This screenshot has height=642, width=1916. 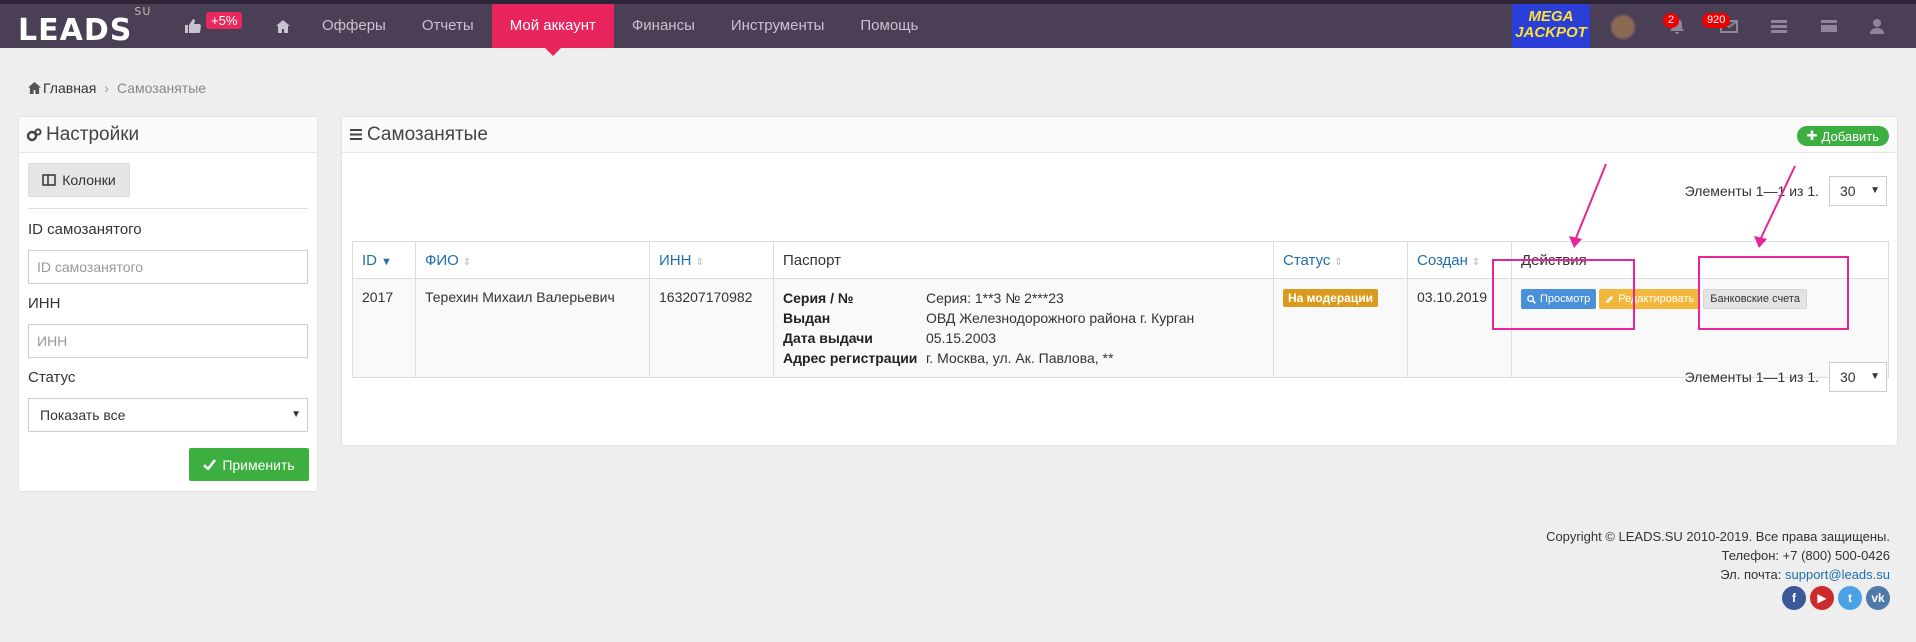 I want to click on nav-my-account: Мой аккаунт, so click(x=552, y=30).